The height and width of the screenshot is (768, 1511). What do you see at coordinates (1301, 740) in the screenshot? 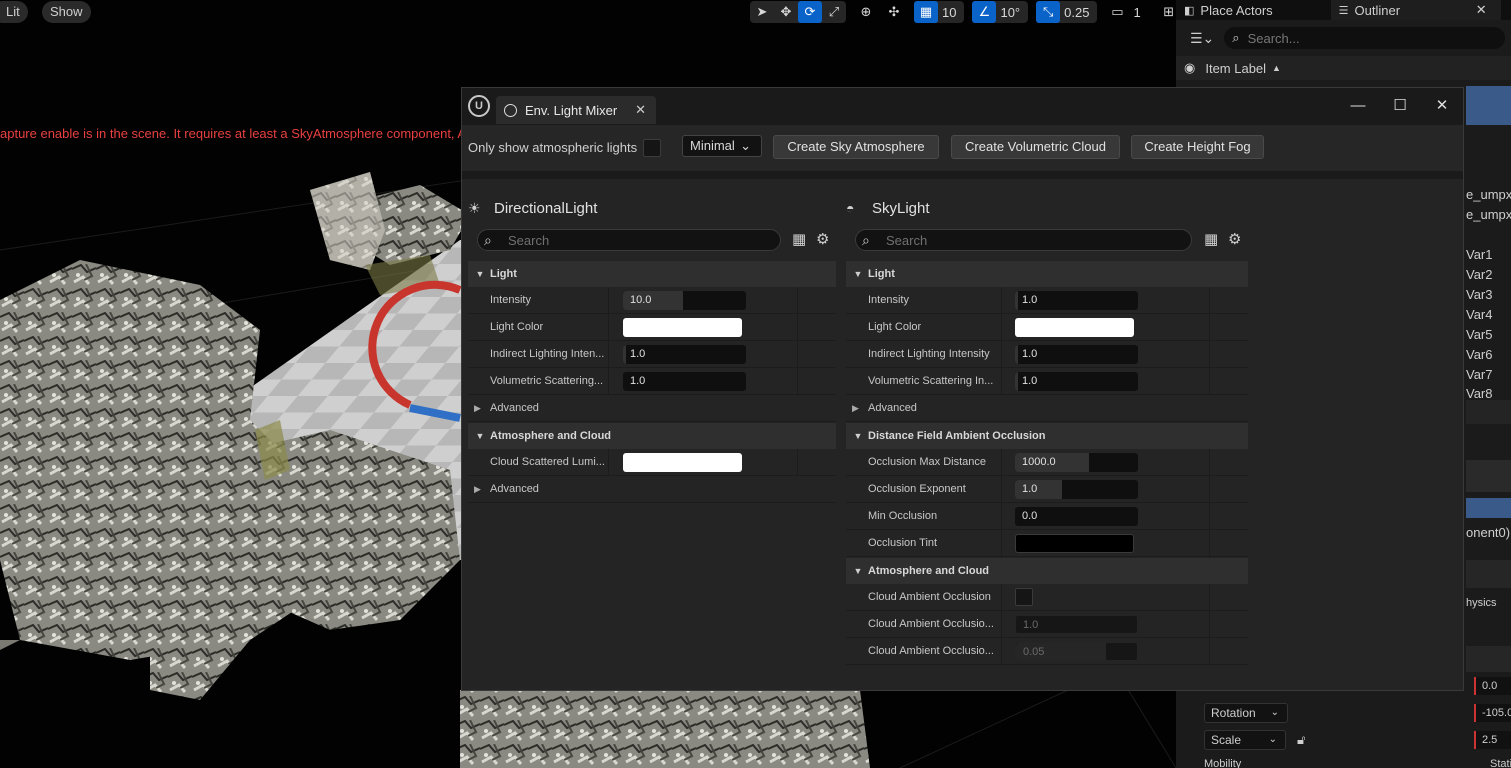
I see `lock-icon: 🔓︎` at bounding box center [1301, 740].